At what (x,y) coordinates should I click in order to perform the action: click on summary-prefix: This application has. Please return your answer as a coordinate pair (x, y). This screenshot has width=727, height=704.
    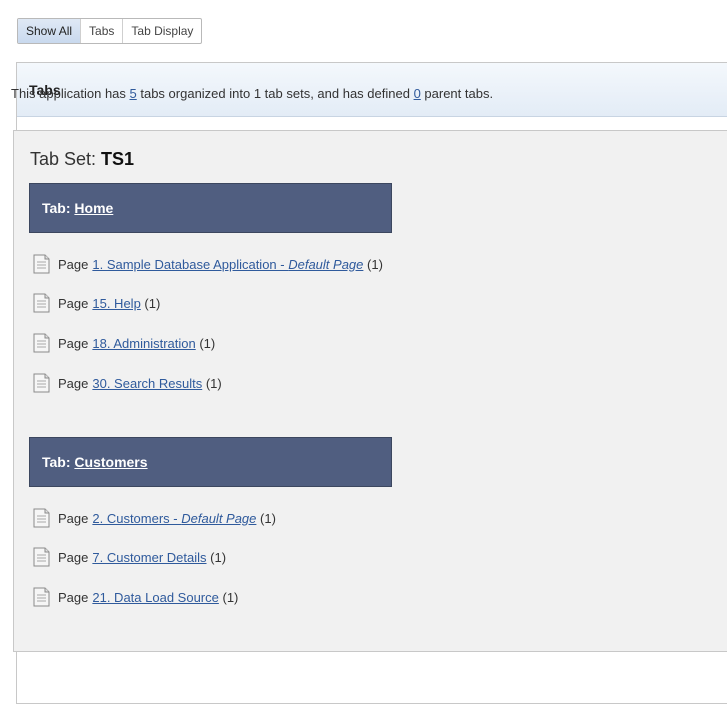
    Looking at the image, I should click on (70, 93).